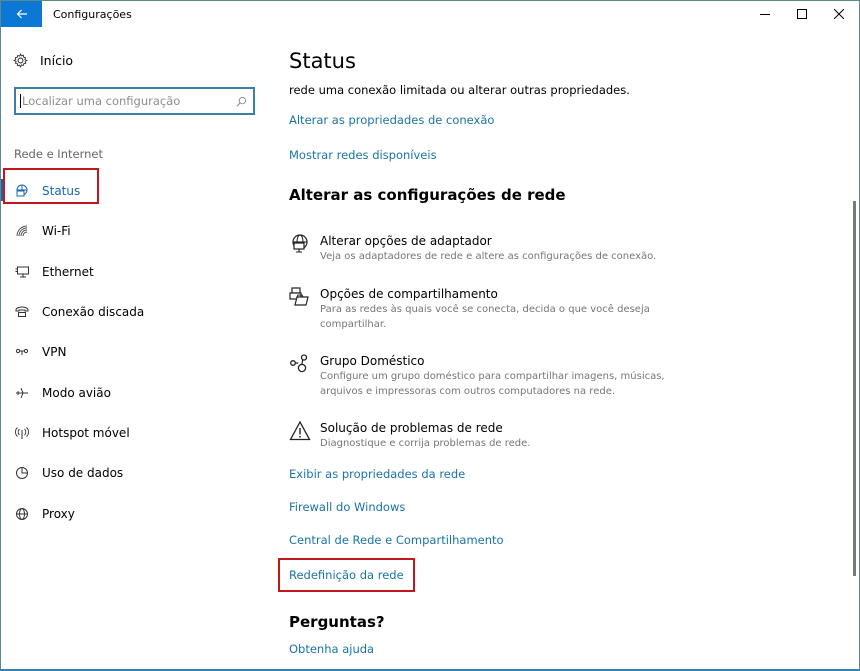  I want to click on option-title: Alterar opções de adaptador, so click(406, 241).